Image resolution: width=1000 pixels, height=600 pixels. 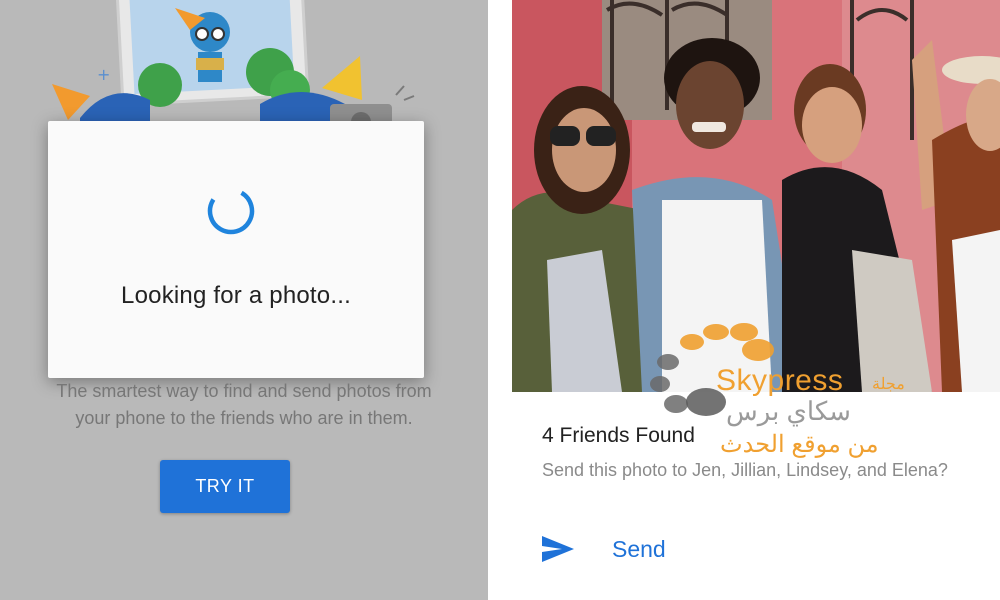 I want to click on yellow-triangle-decor, so click(x=342, y=78).